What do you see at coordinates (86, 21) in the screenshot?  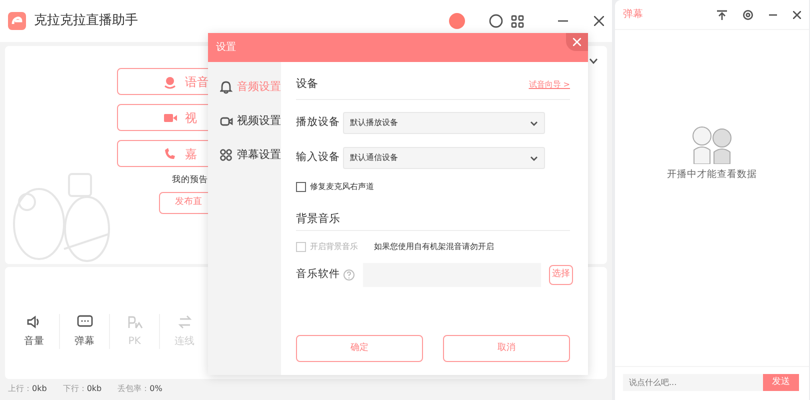 I see `app-title: 克拉克拉直播助手` at bounding box center [86, 21].